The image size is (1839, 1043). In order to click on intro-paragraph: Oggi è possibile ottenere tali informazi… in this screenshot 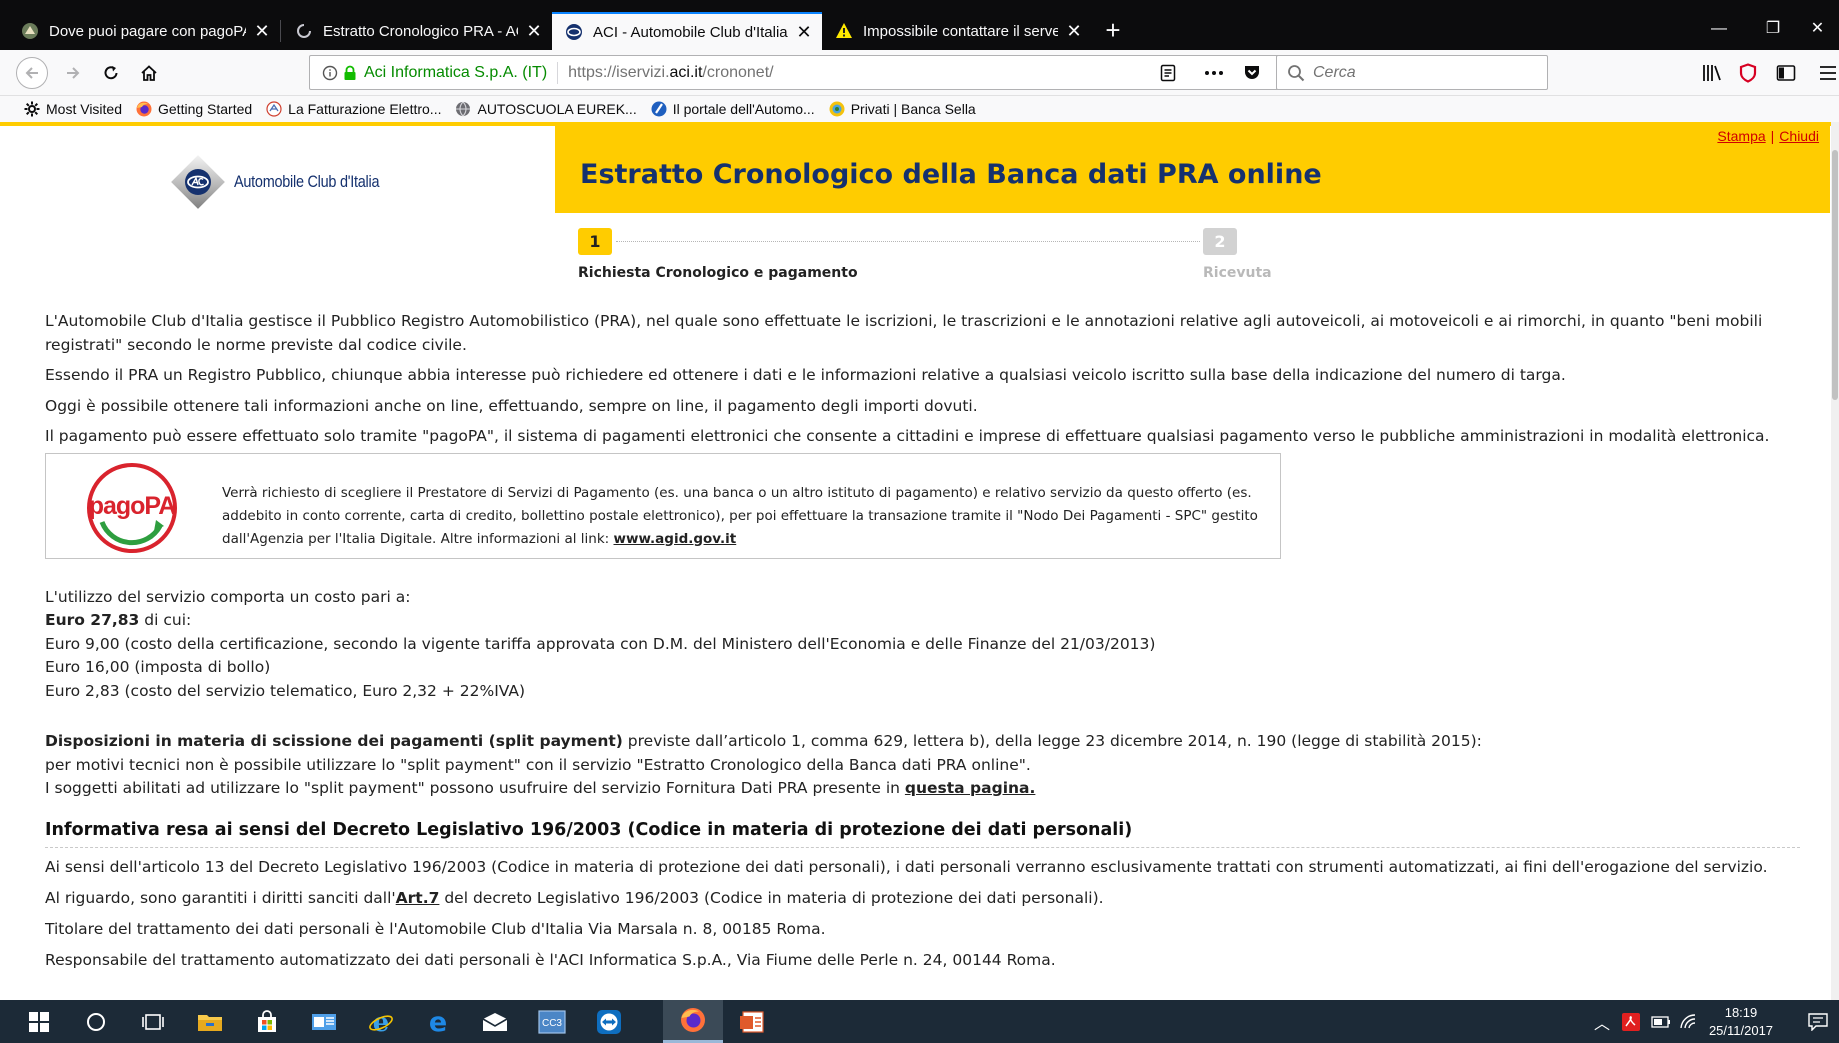, I will do `click(511, 405)`.